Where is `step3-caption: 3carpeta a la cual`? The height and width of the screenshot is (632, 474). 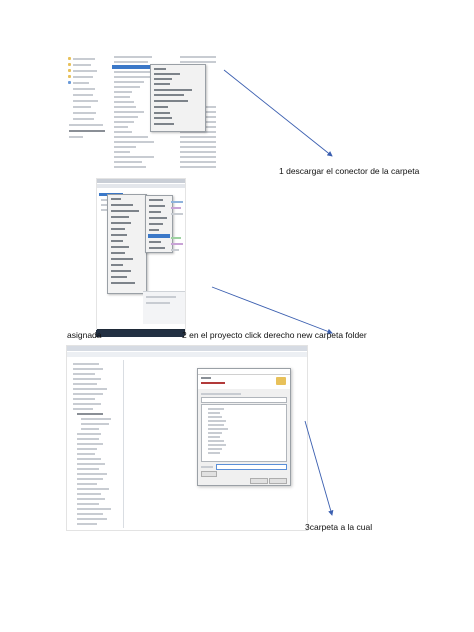 step3-caption: 3carpeta a la cual is located at coordinates (339, 527).